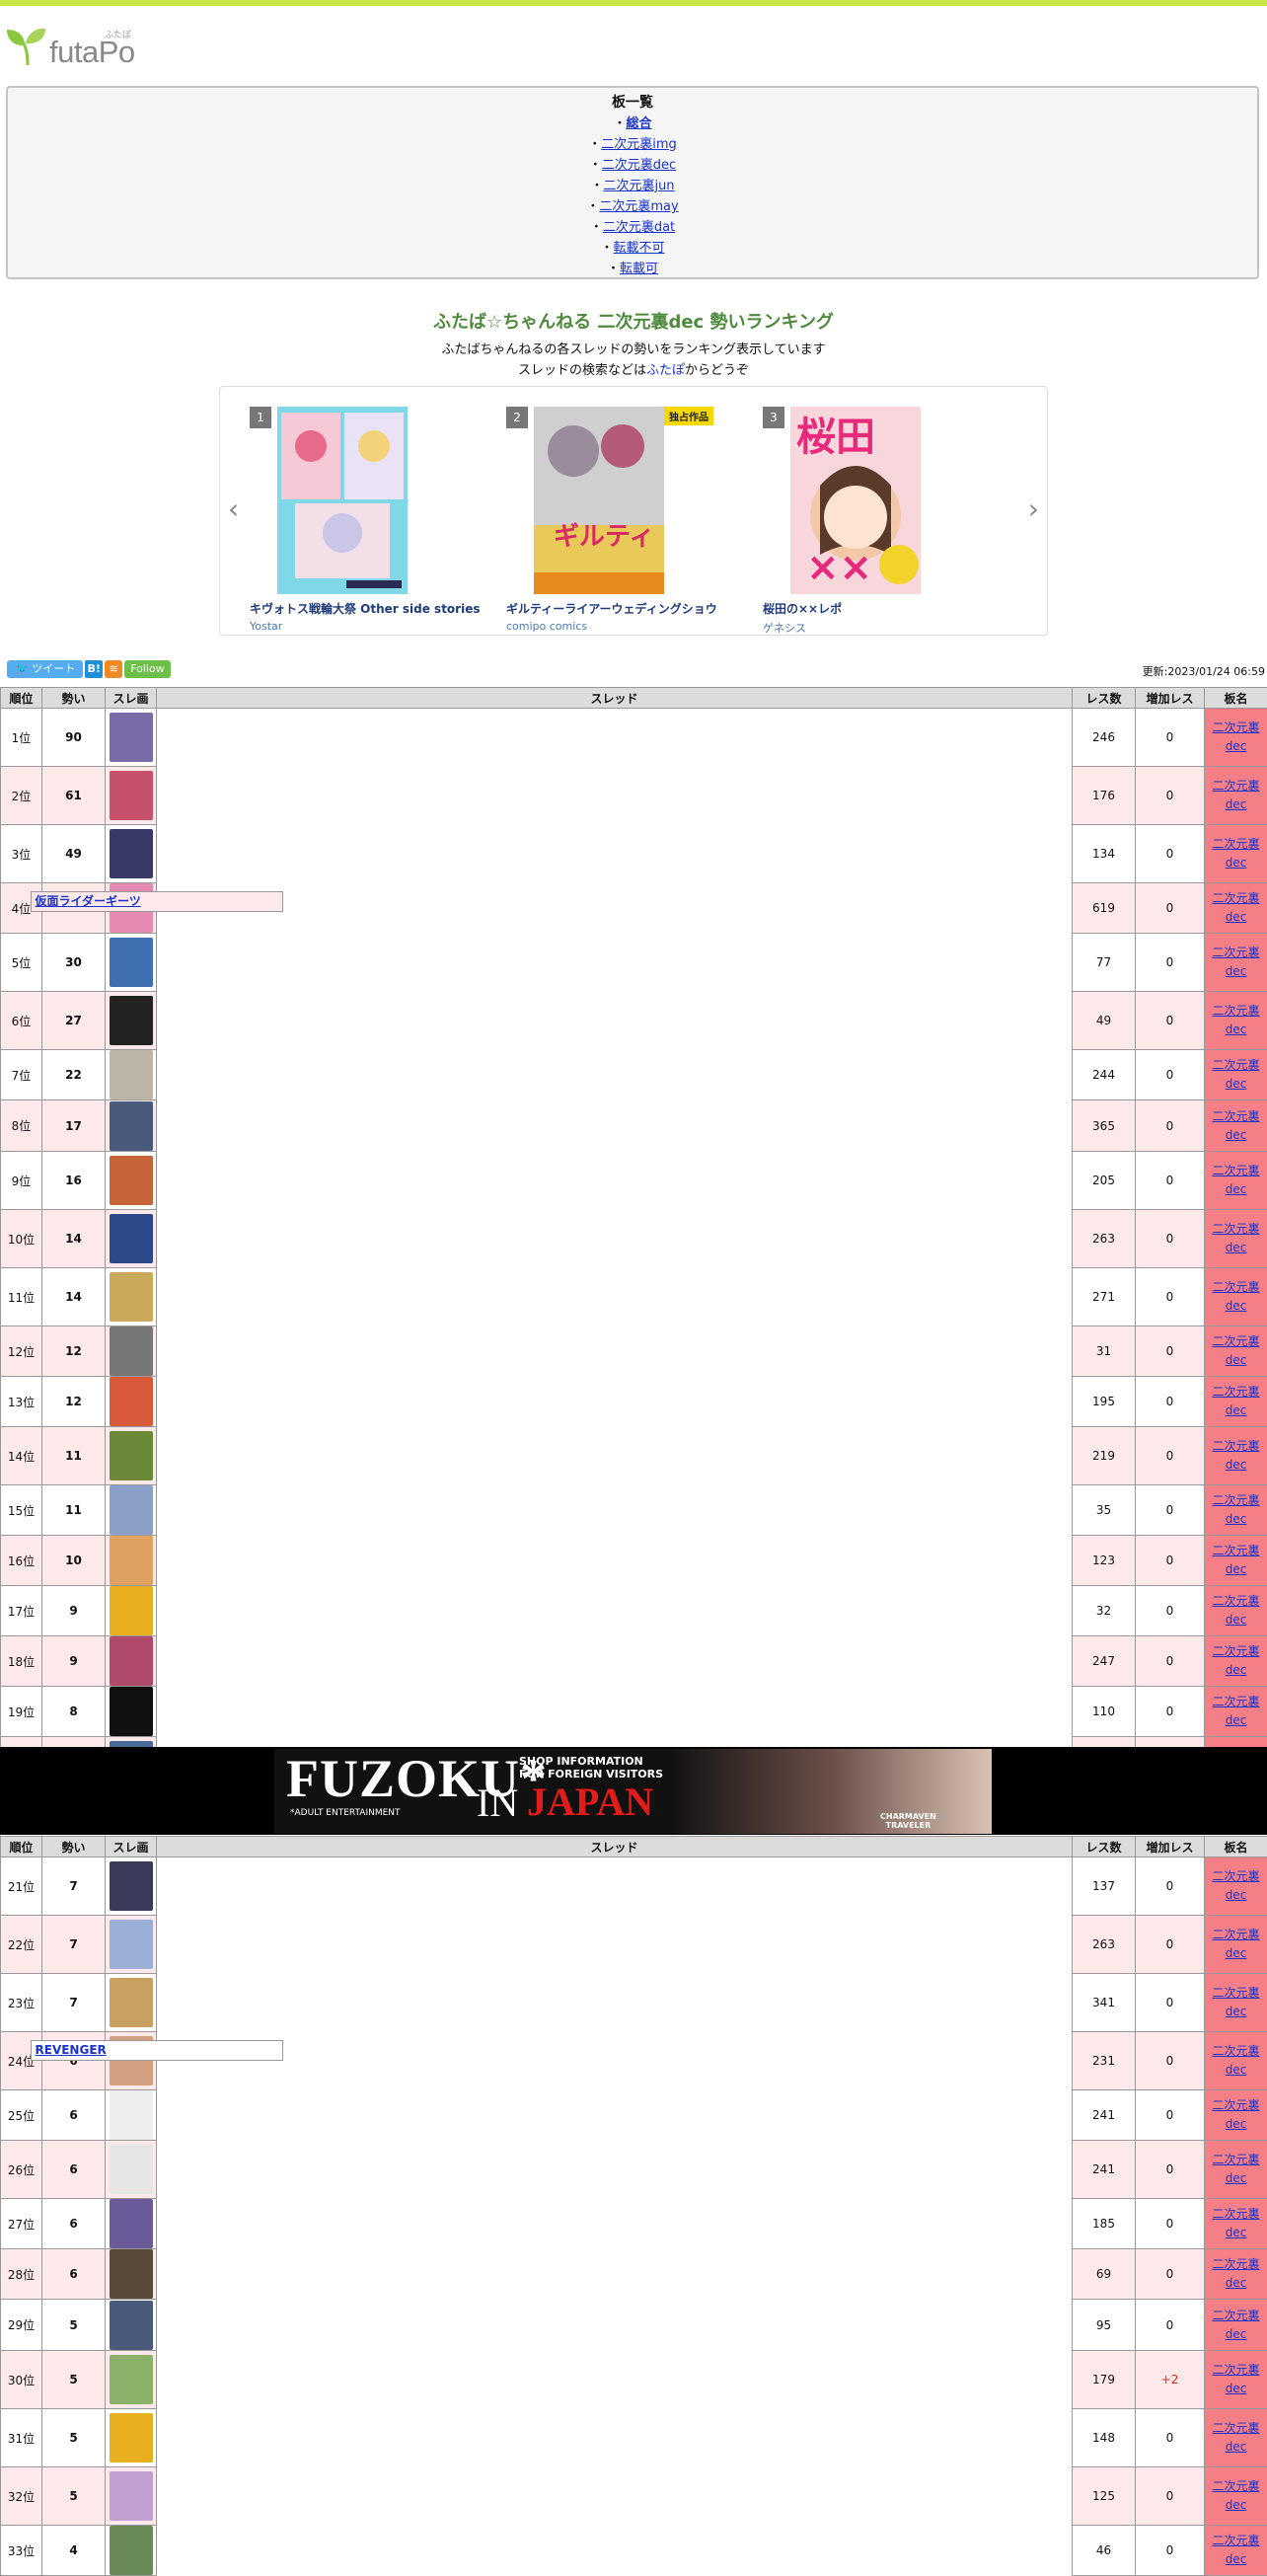 This screenshot has width=1267, height=2576. Describe the element at coordinates (638, 206) in the screenshot. I see `board-link-may: 二次元裏may` at that location.